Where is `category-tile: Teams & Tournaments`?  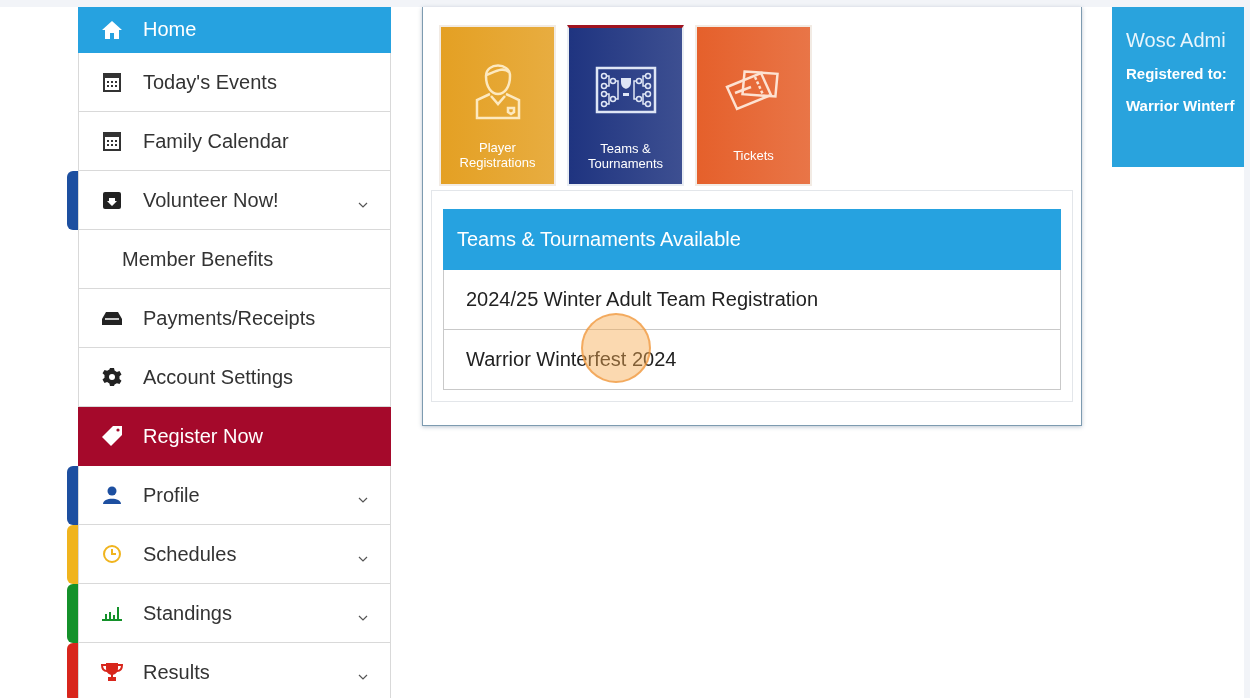
category-tile: Teams & Tournaments is located at coordinates (625, 105).